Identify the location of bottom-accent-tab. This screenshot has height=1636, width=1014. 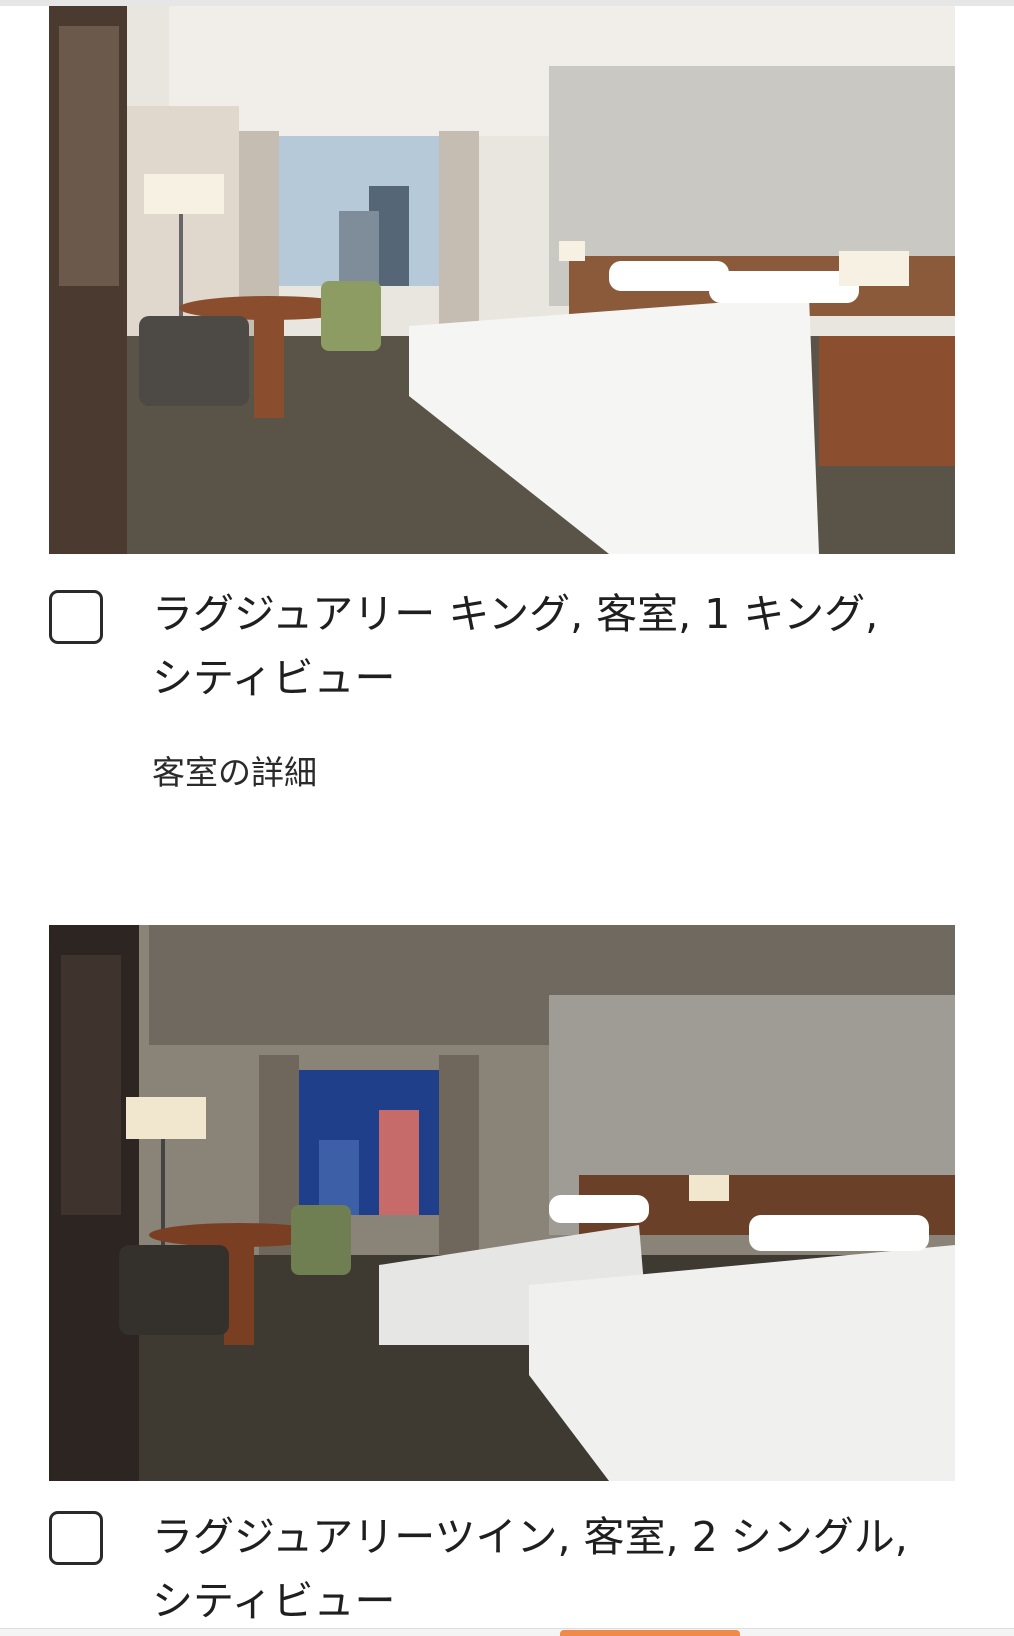
(650, 1633).